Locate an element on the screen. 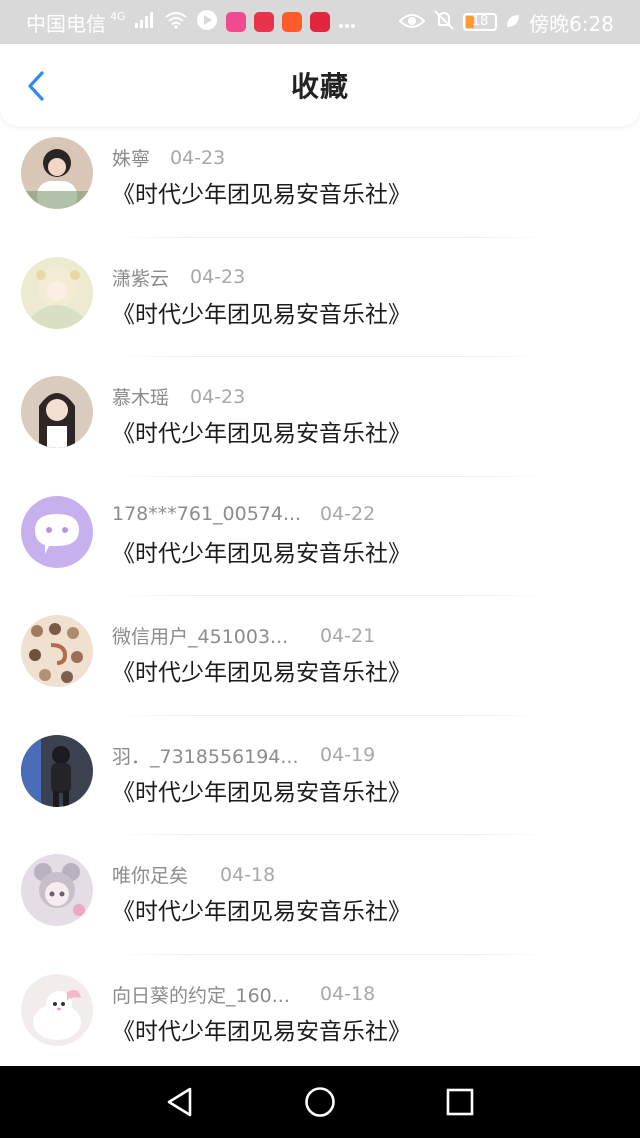  battery-level: 18 is located at coordinates (480, 21).